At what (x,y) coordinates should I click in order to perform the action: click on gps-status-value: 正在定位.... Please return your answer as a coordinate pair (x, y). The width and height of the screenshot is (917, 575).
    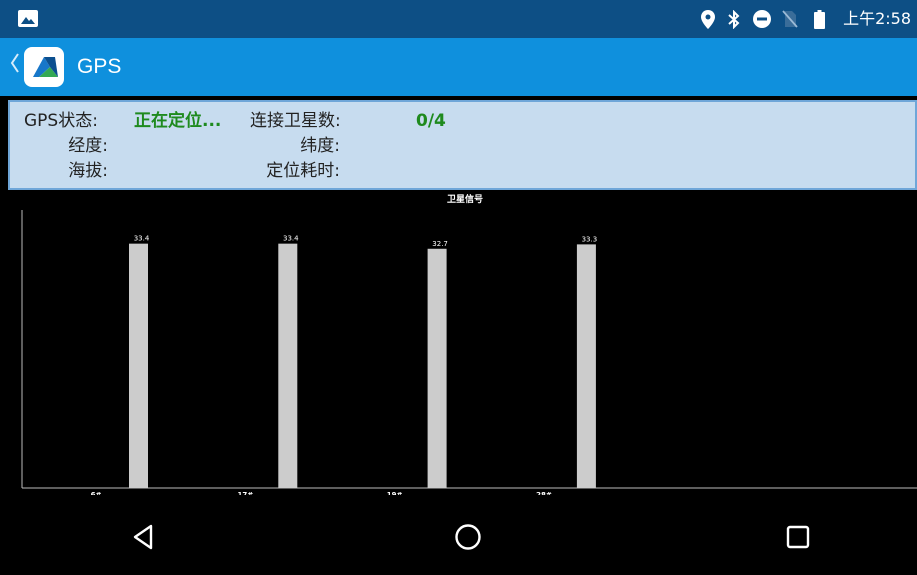
    Looking at the image, I should click on (178, 121).